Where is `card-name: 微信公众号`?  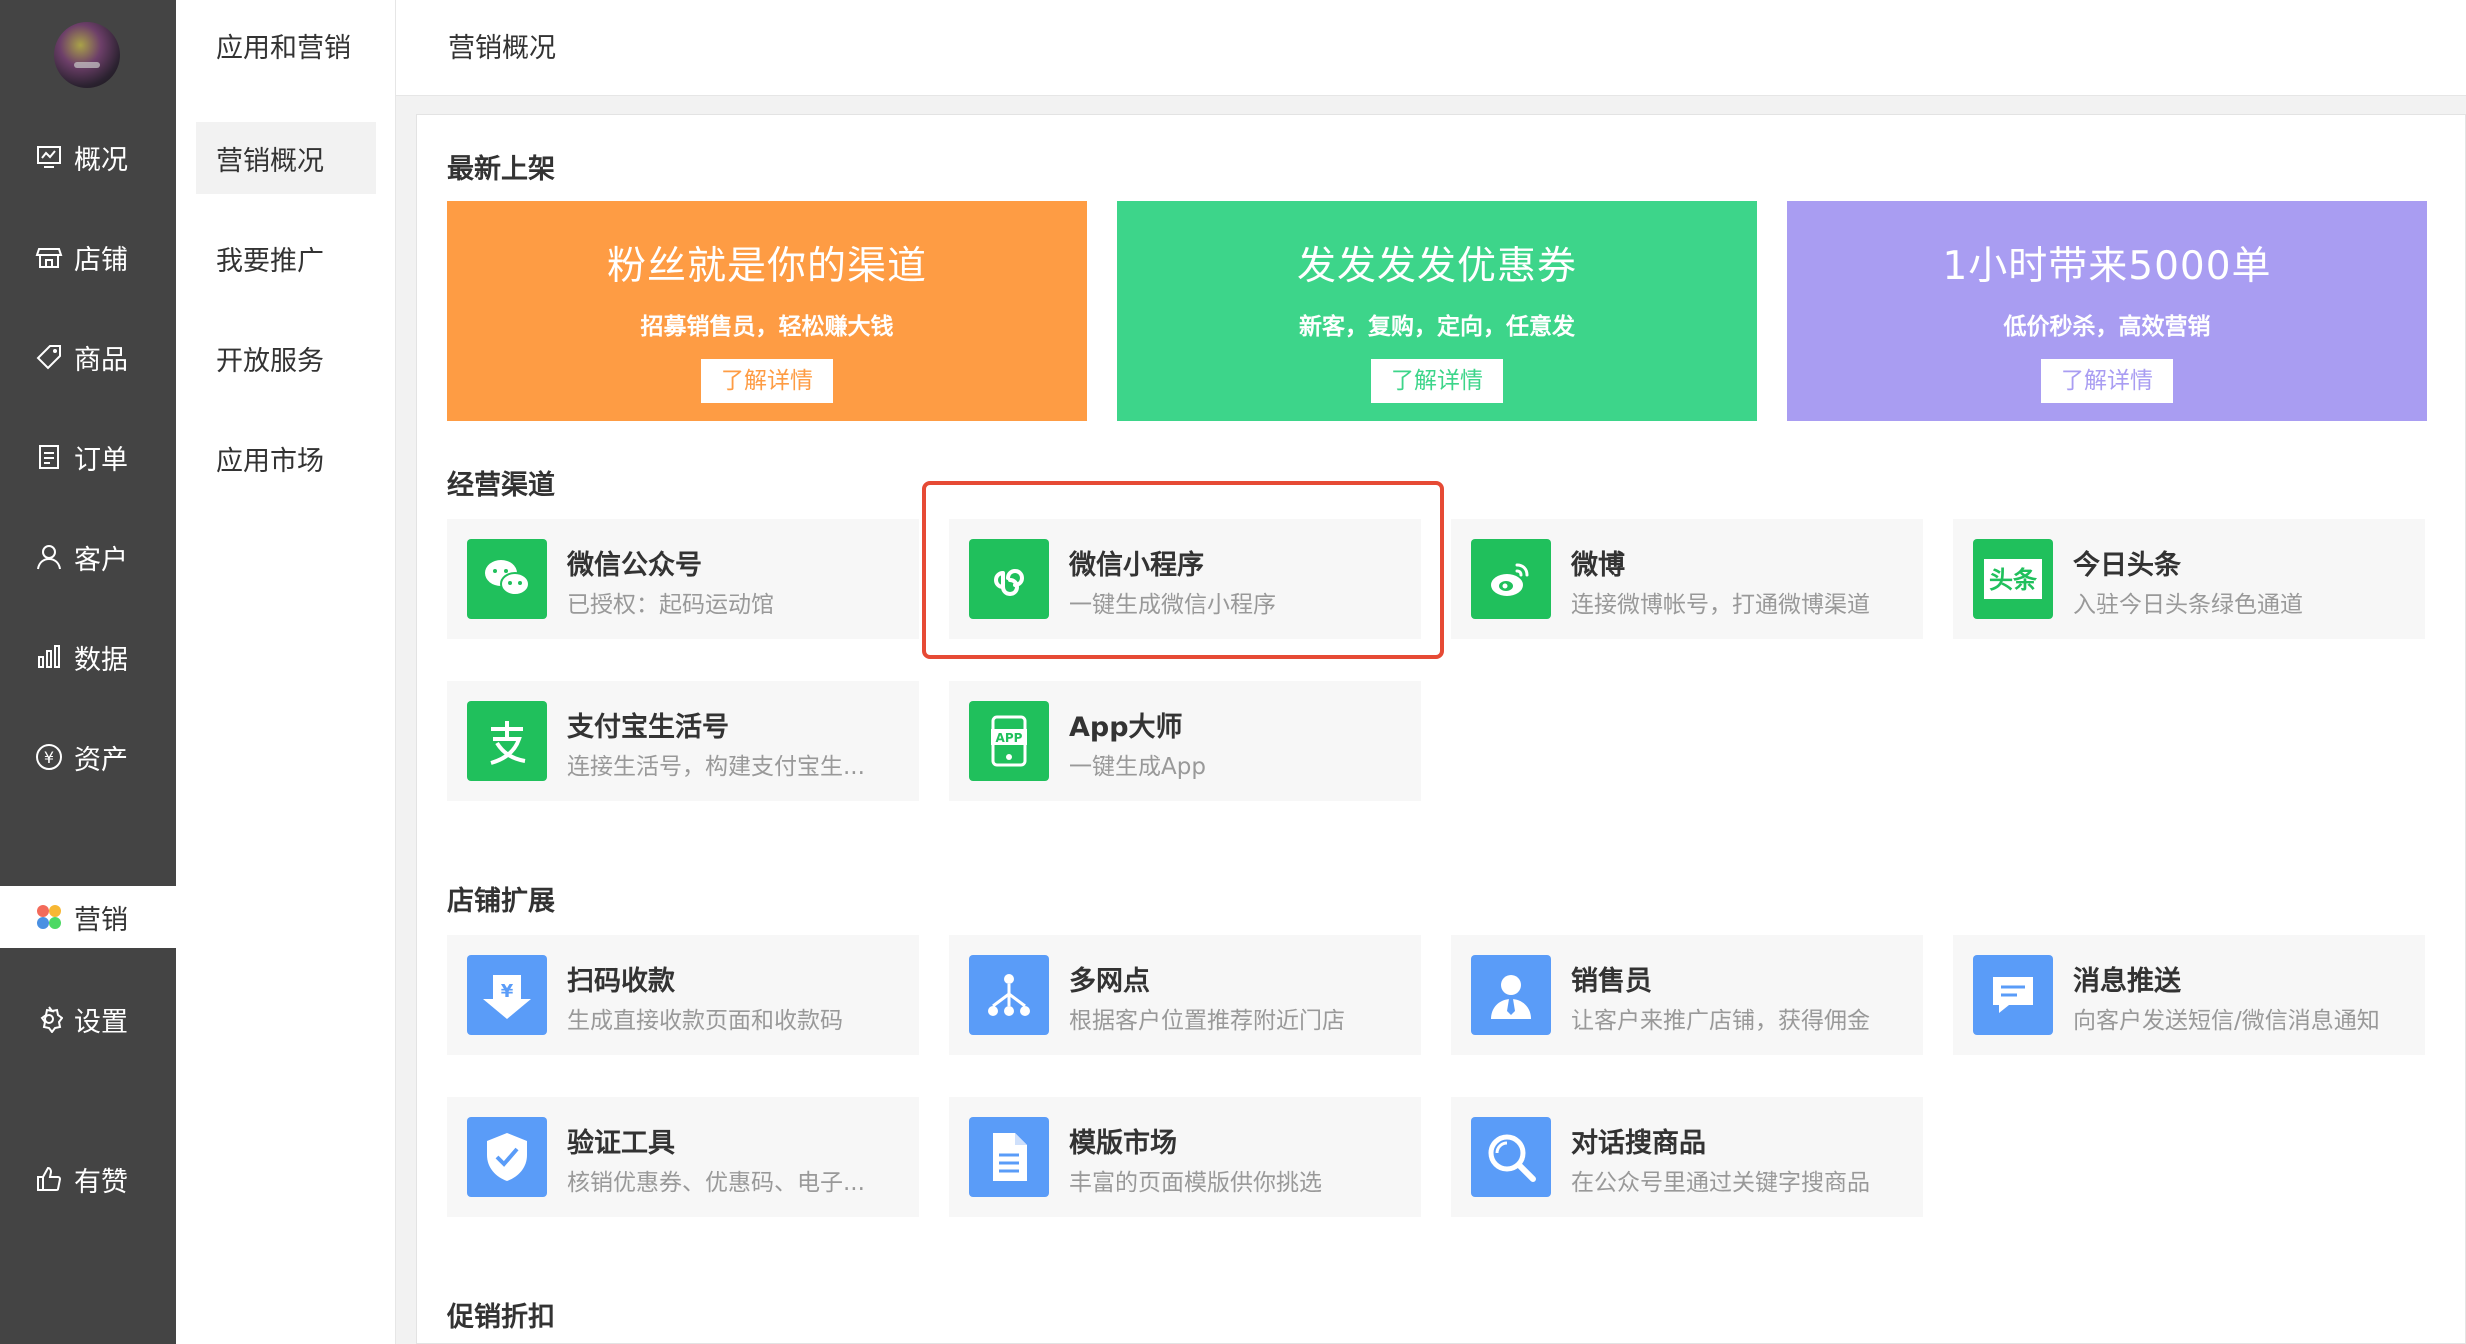
card-name: 微信公众号 is located at coordinates (634, 565).